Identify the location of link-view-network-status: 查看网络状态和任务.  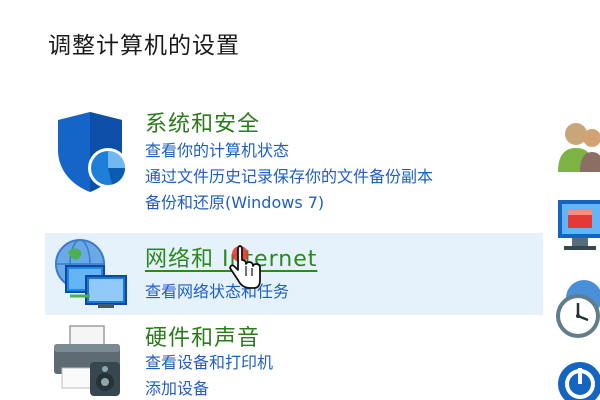
(217, 292).